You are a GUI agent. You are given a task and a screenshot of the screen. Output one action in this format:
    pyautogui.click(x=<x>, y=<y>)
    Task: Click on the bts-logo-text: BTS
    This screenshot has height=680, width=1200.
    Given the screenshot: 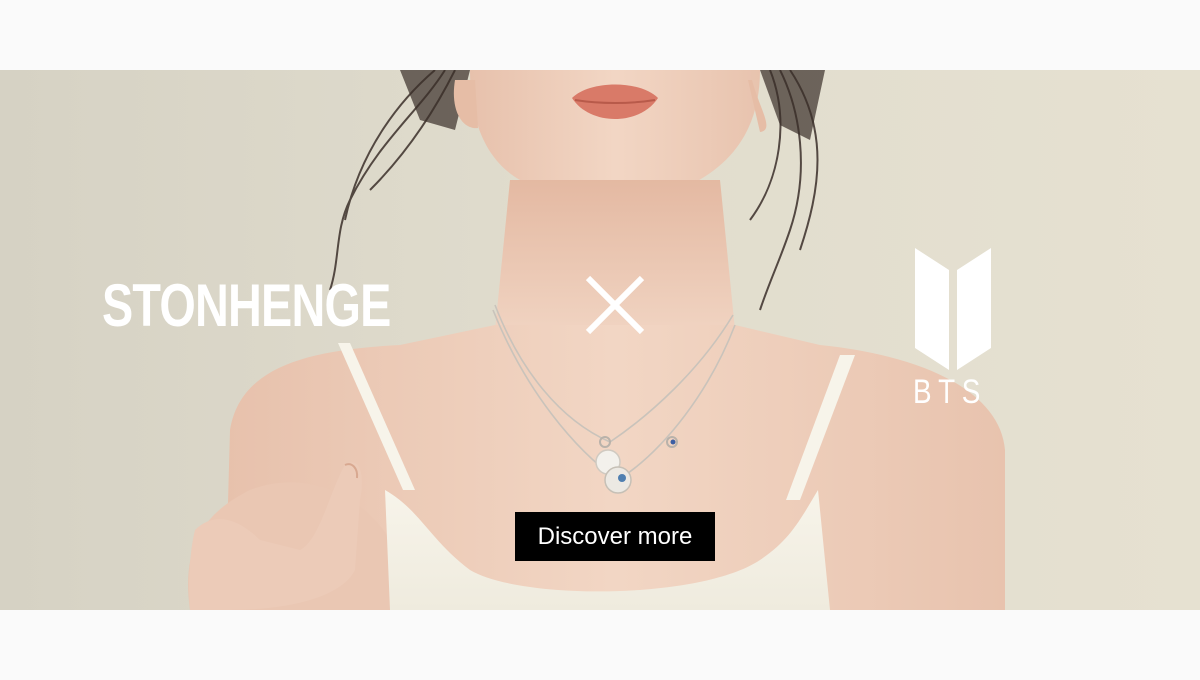 What is the action you would take?
    pyautogui.click(x=950, y=392)
    